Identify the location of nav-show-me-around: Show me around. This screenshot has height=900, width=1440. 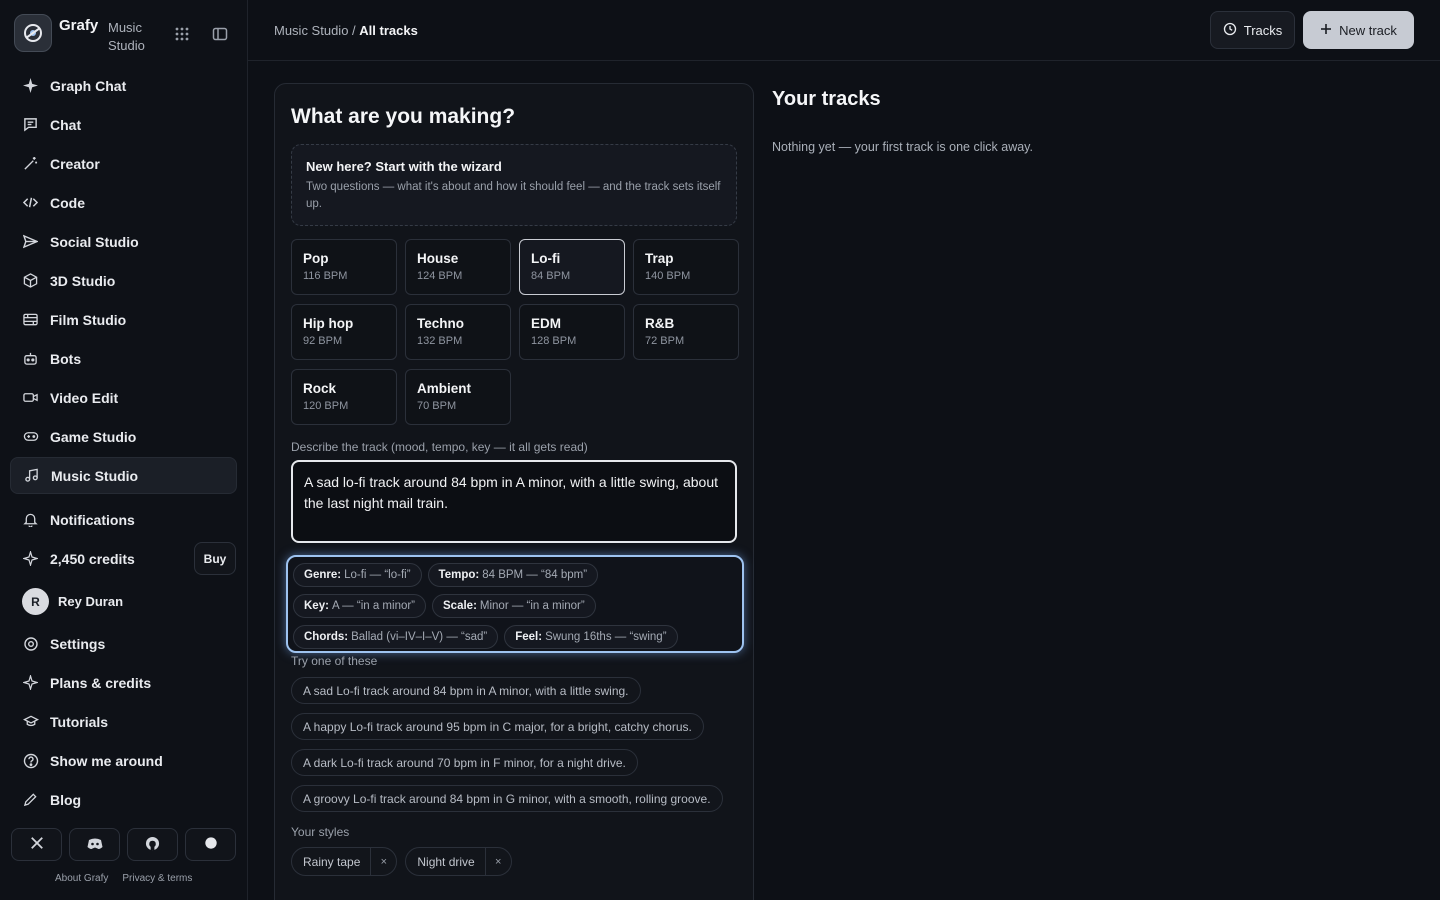
(123, 760).